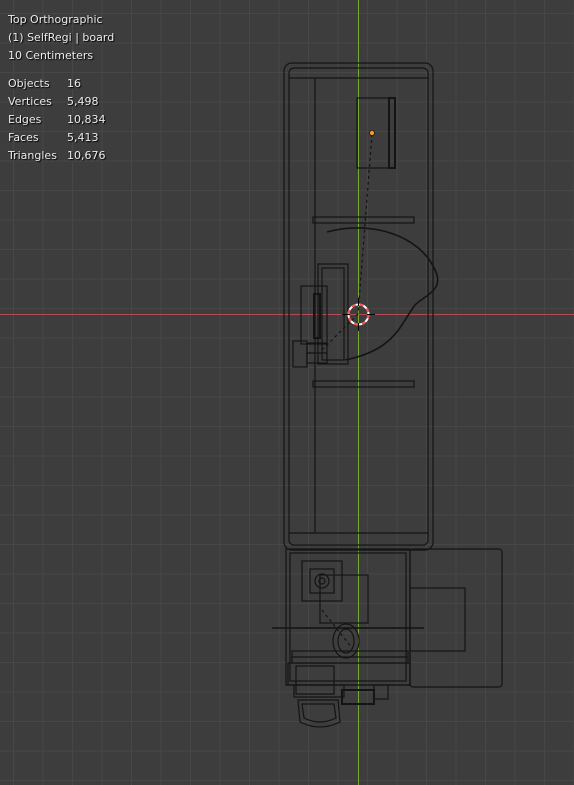 The height and width of the screenshot is (785, 574). What do you see at coordinates (61, 102) in the screenshot?
I see `stat-row-vertices: Vertices 5,498` at bounding box center [61, 102].